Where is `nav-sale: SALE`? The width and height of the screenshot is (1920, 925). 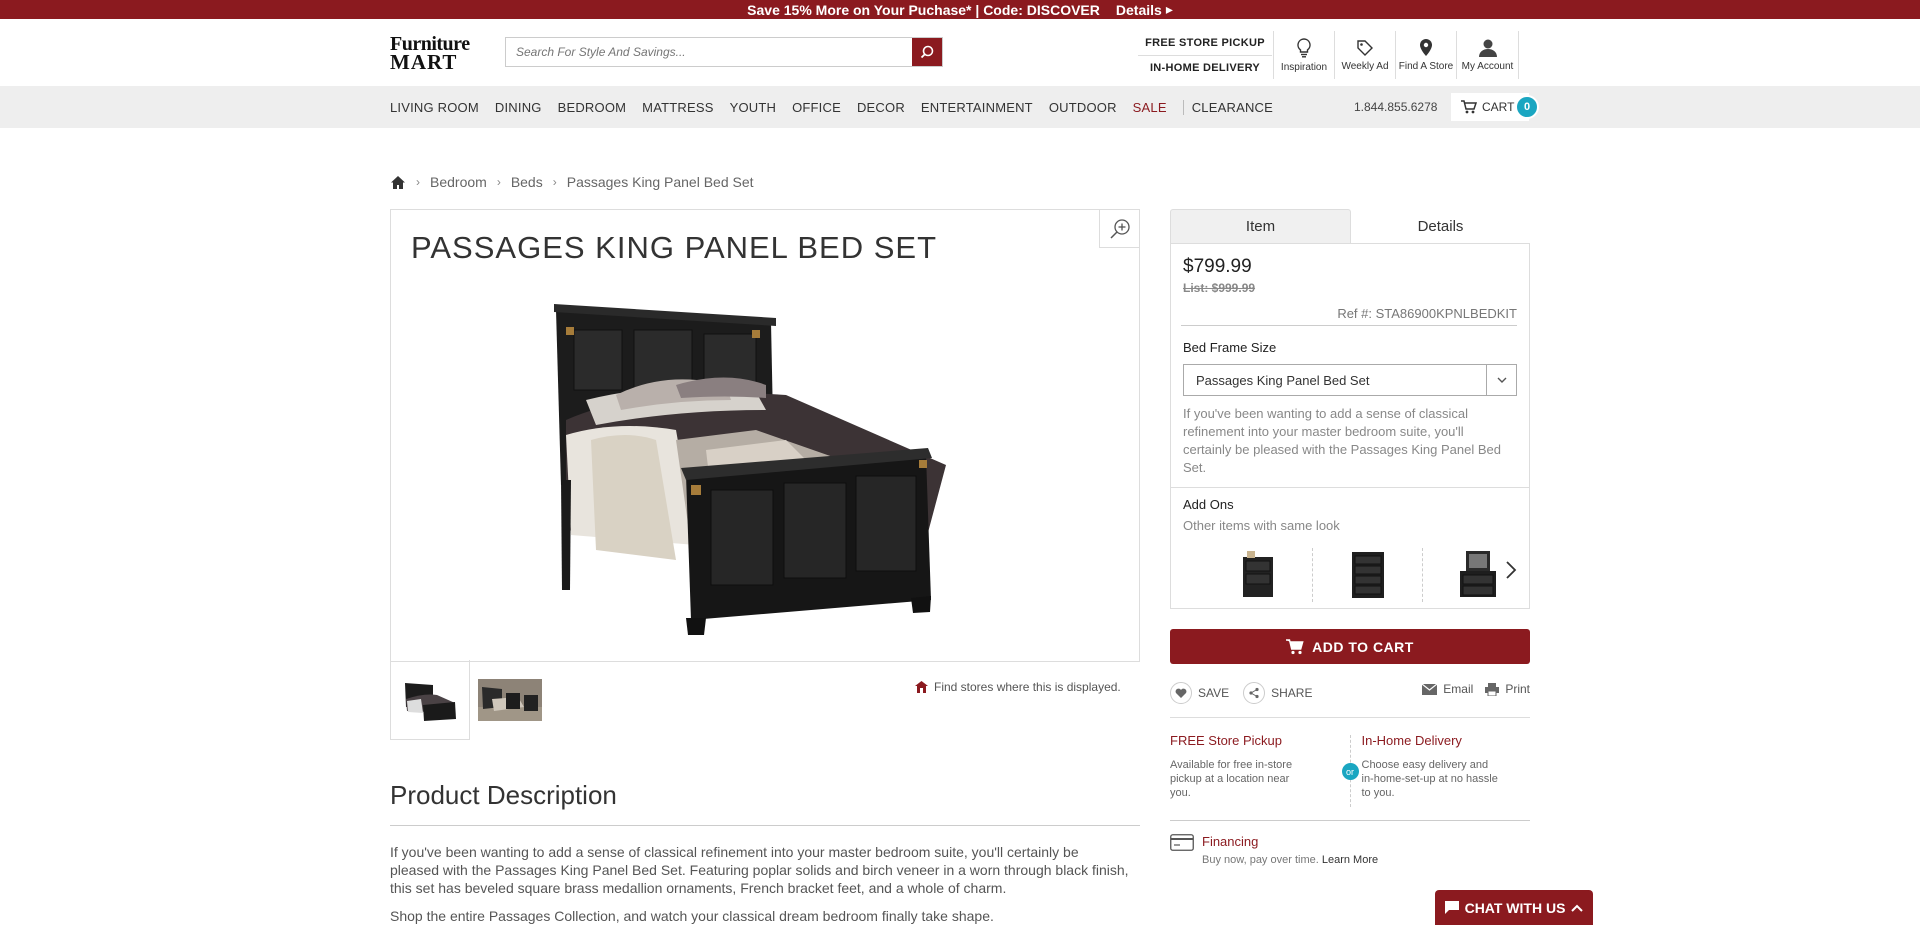 nav-sale: SALE is located at coordinates (1158, 107).